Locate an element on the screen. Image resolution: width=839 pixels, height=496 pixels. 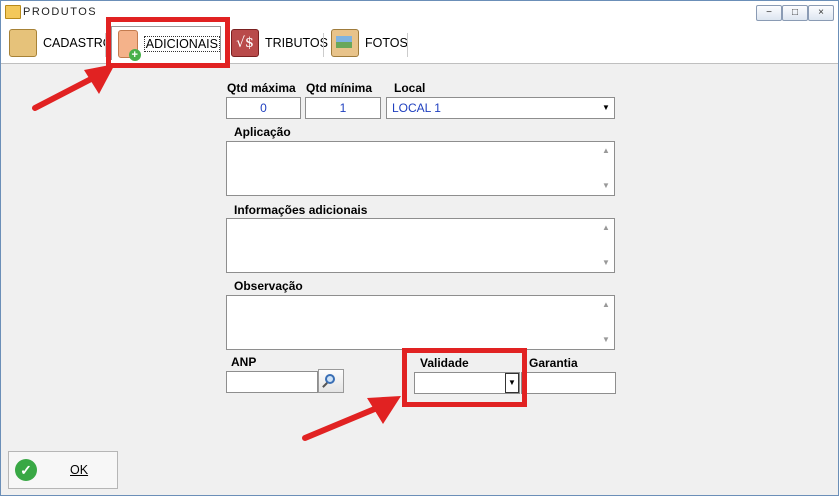
box-barcode-icon is located at coordinates (23, 43).